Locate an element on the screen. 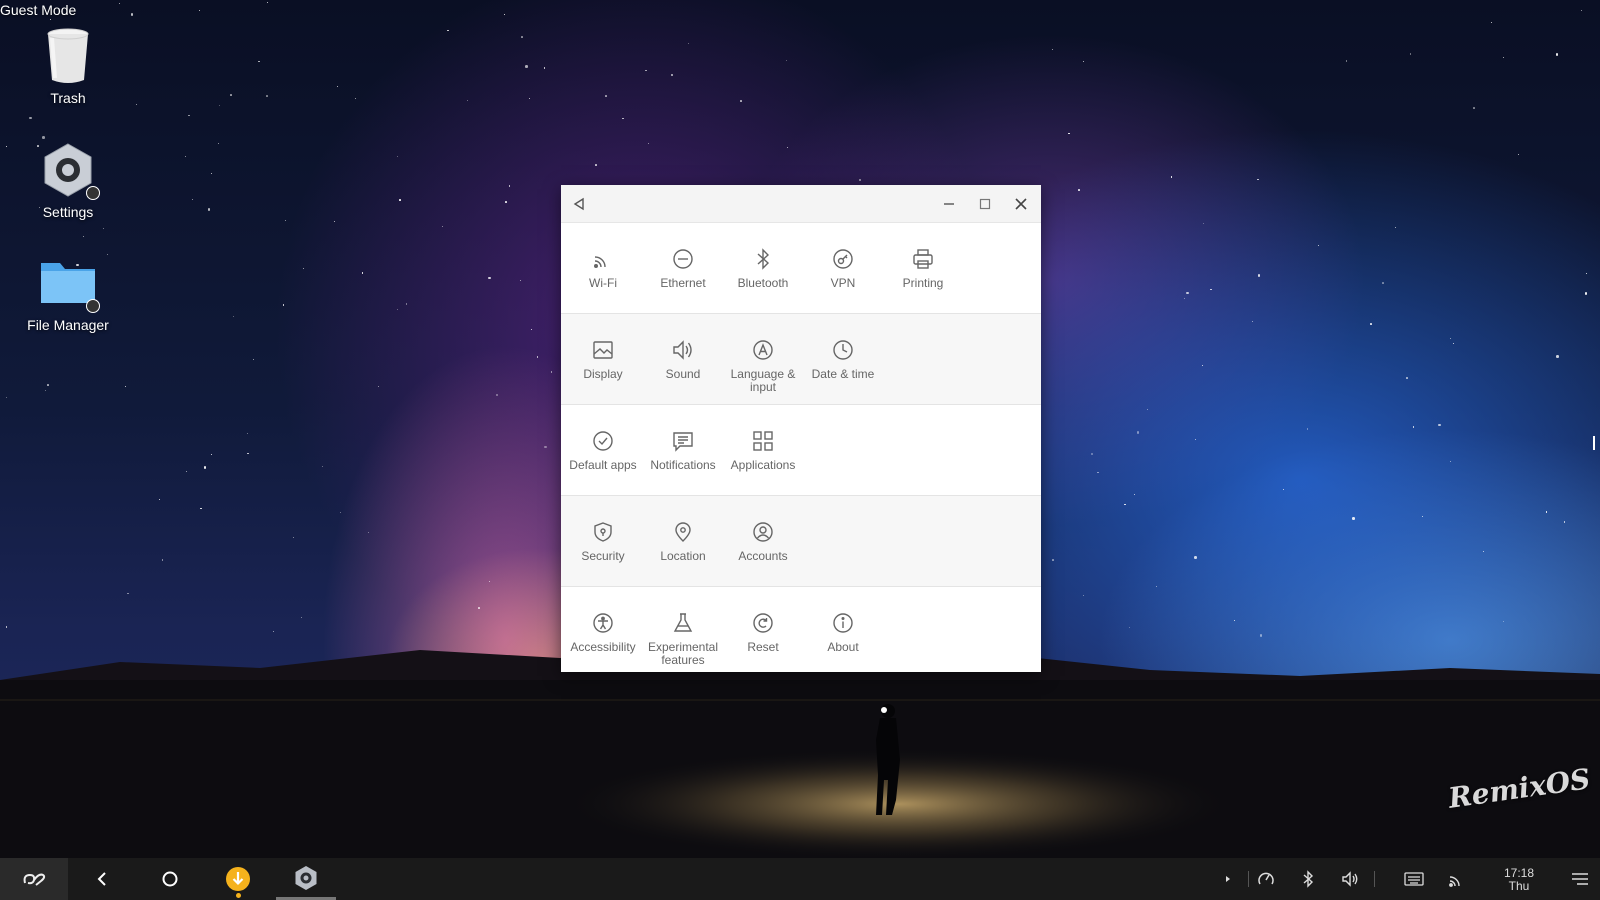 The image size is (1600, 900). settings-item-notifications: Notifications is located at coordinates (683, 438).